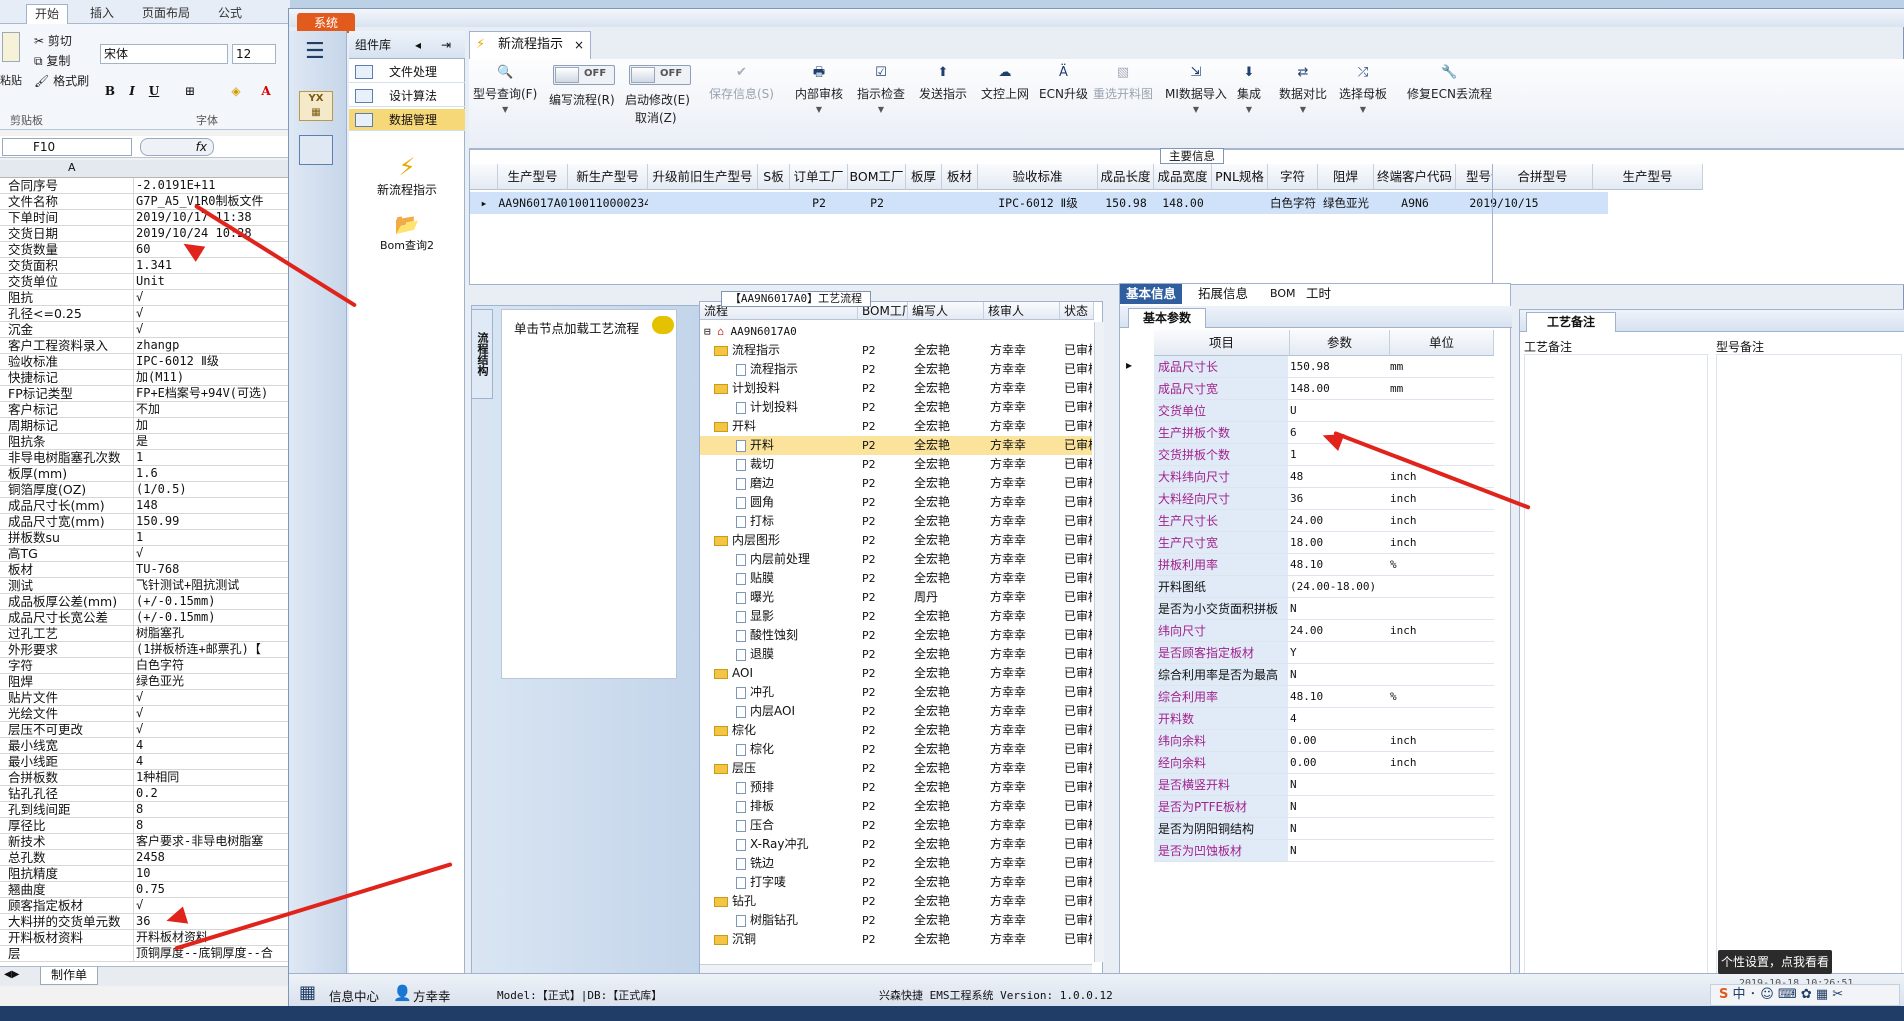 The width and height of the screenshot is (1904, 1021). What do you see at coordinates (1324, 785) in the screenshot?
I see `param-row: 是否横竖开料 N` at bounding box center [1324, 785].